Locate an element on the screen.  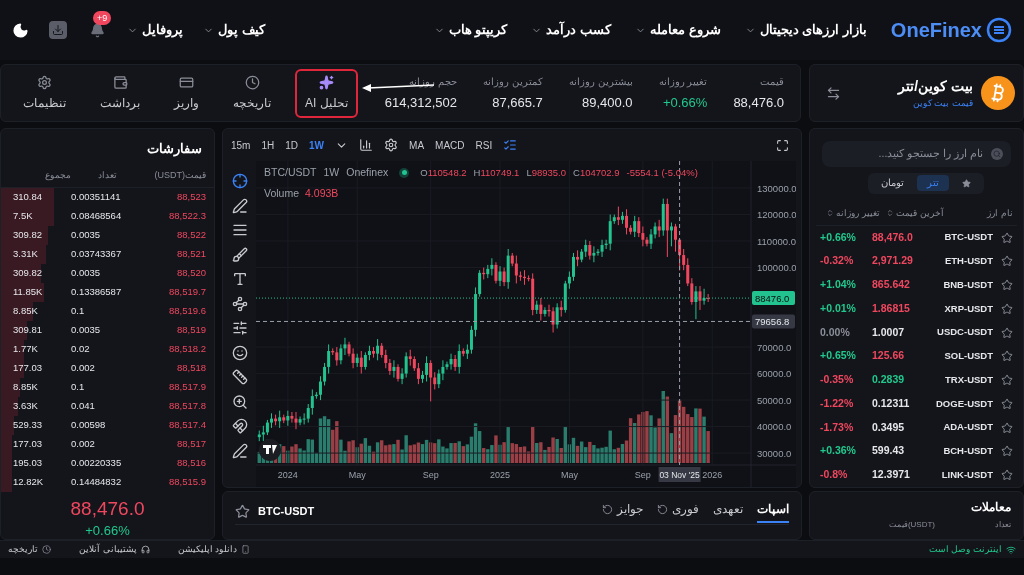
stat-value: 89,400.0 is located at coordinates (607, 102).